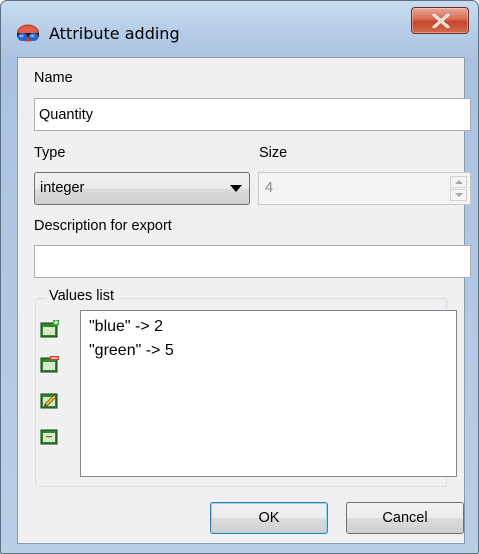 This screenshot has height=554, width=479. I want to click on values-list-title: Values list, so click(82, 296).